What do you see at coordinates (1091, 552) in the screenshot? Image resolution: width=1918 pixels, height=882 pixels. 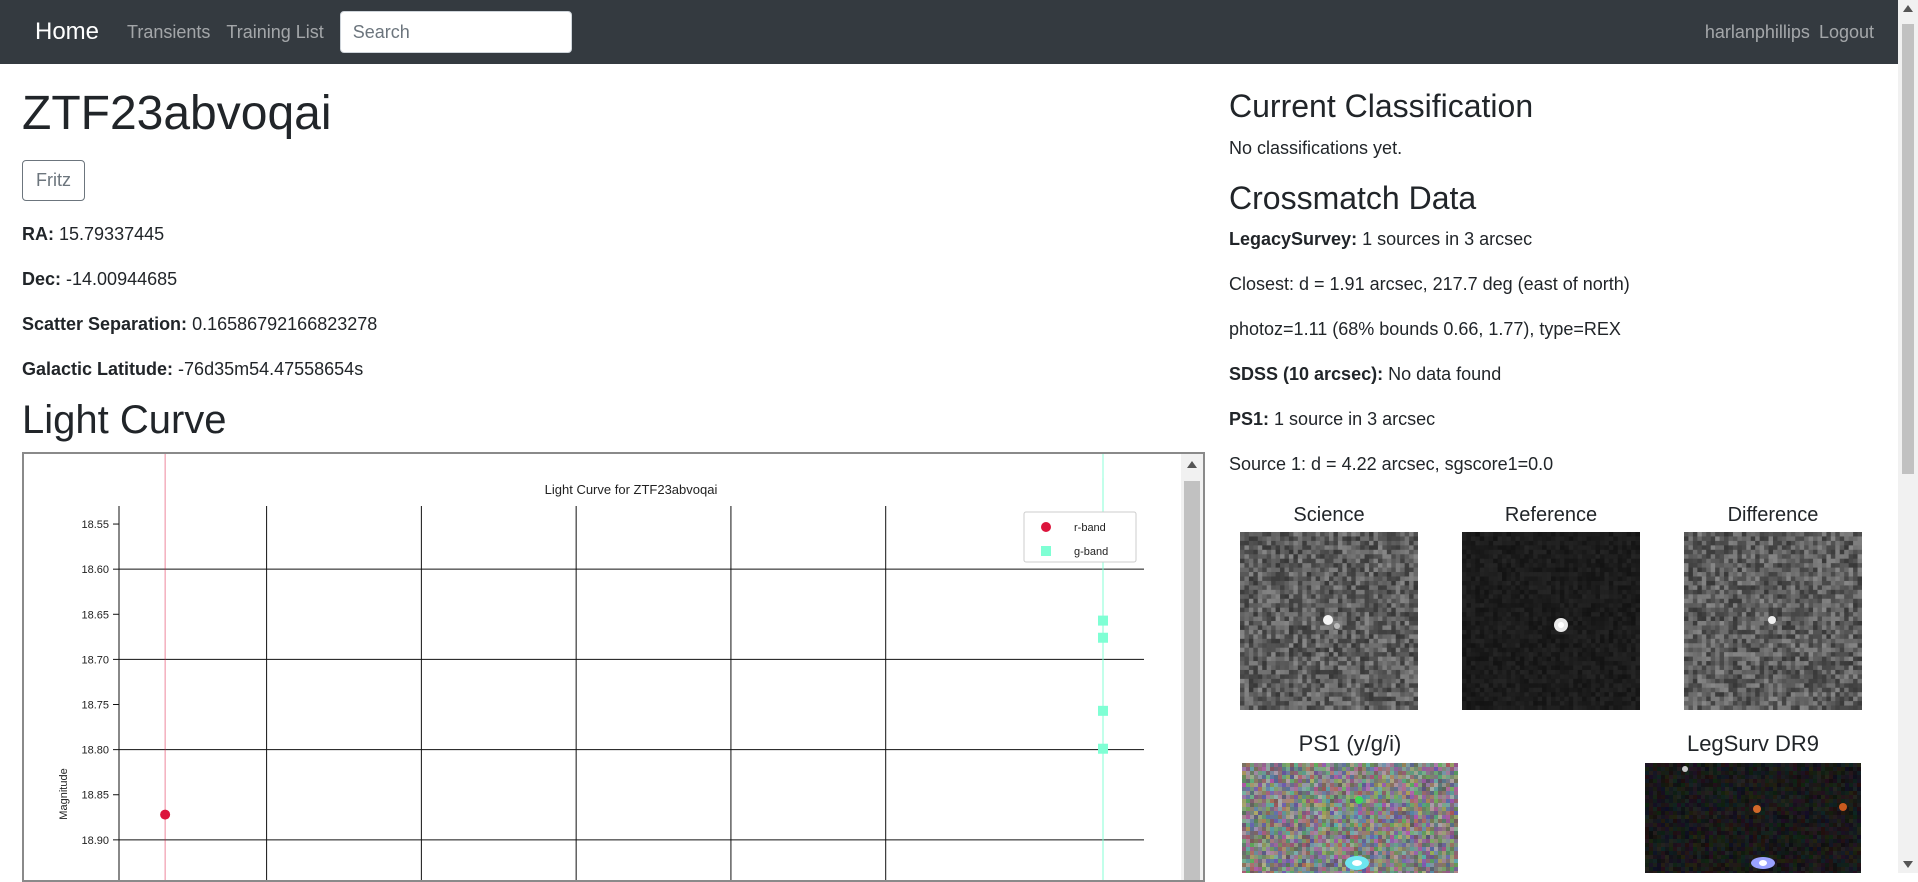 I see `legend-label-g-band: g-band` at bounding box center [1091, 552].